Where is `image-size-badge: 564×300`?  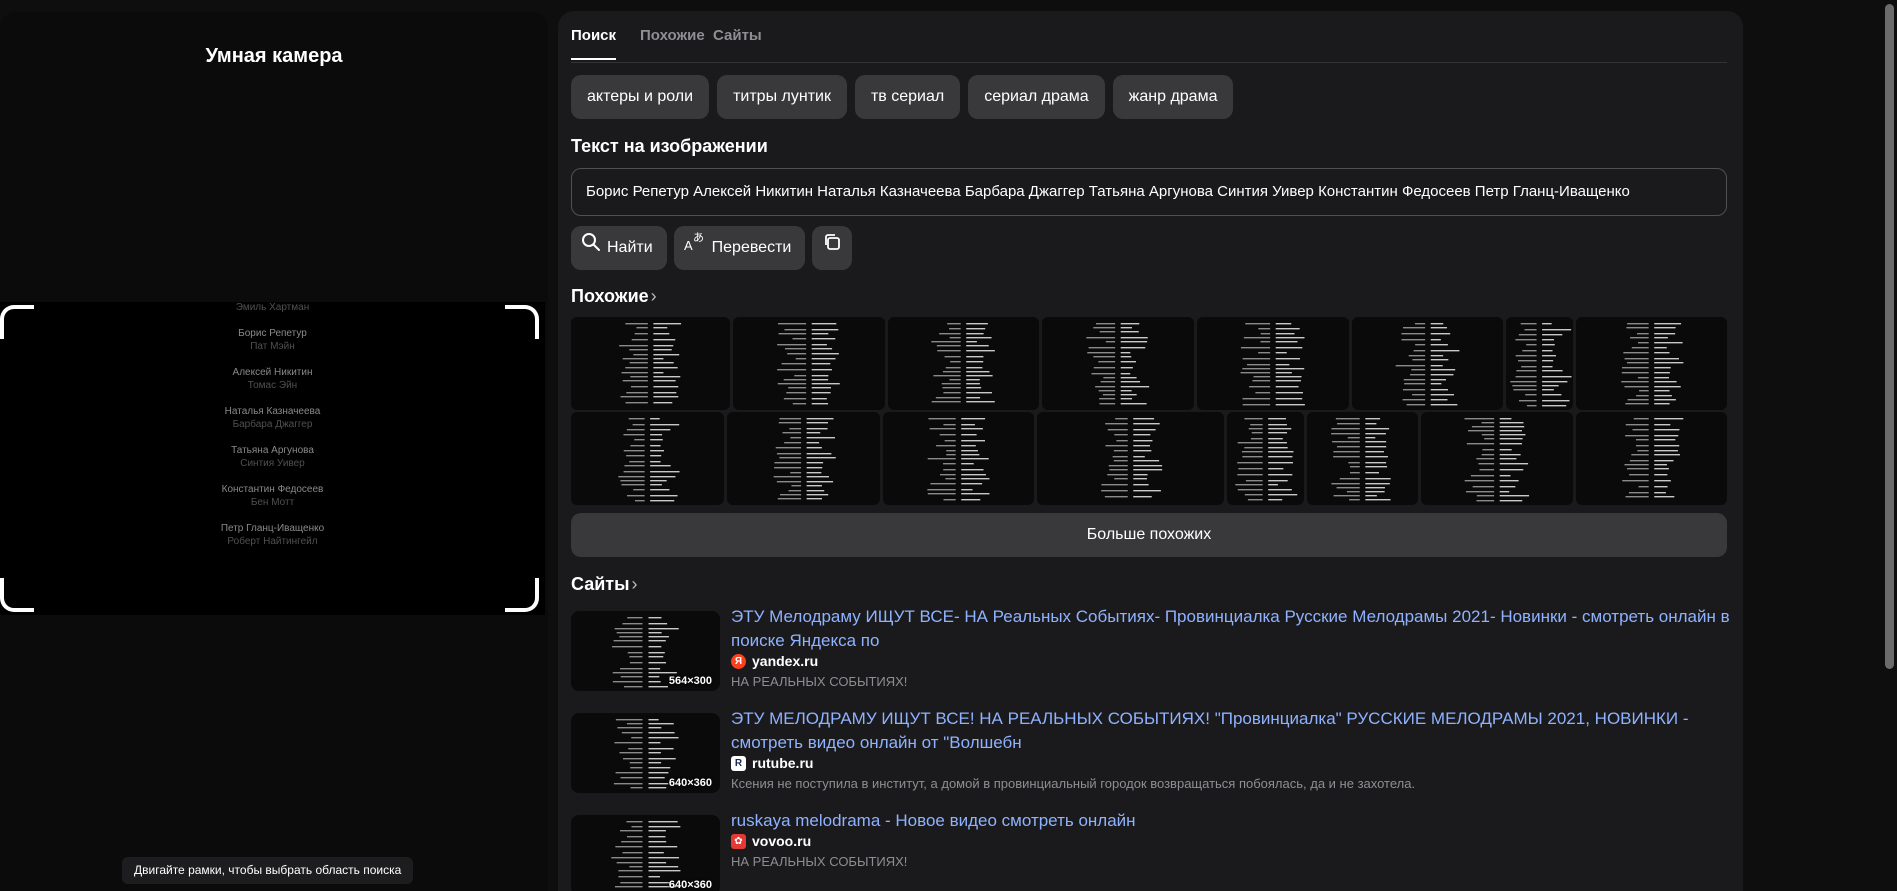 image-size-badge: 564×300 is located at coordinates (690, 681).